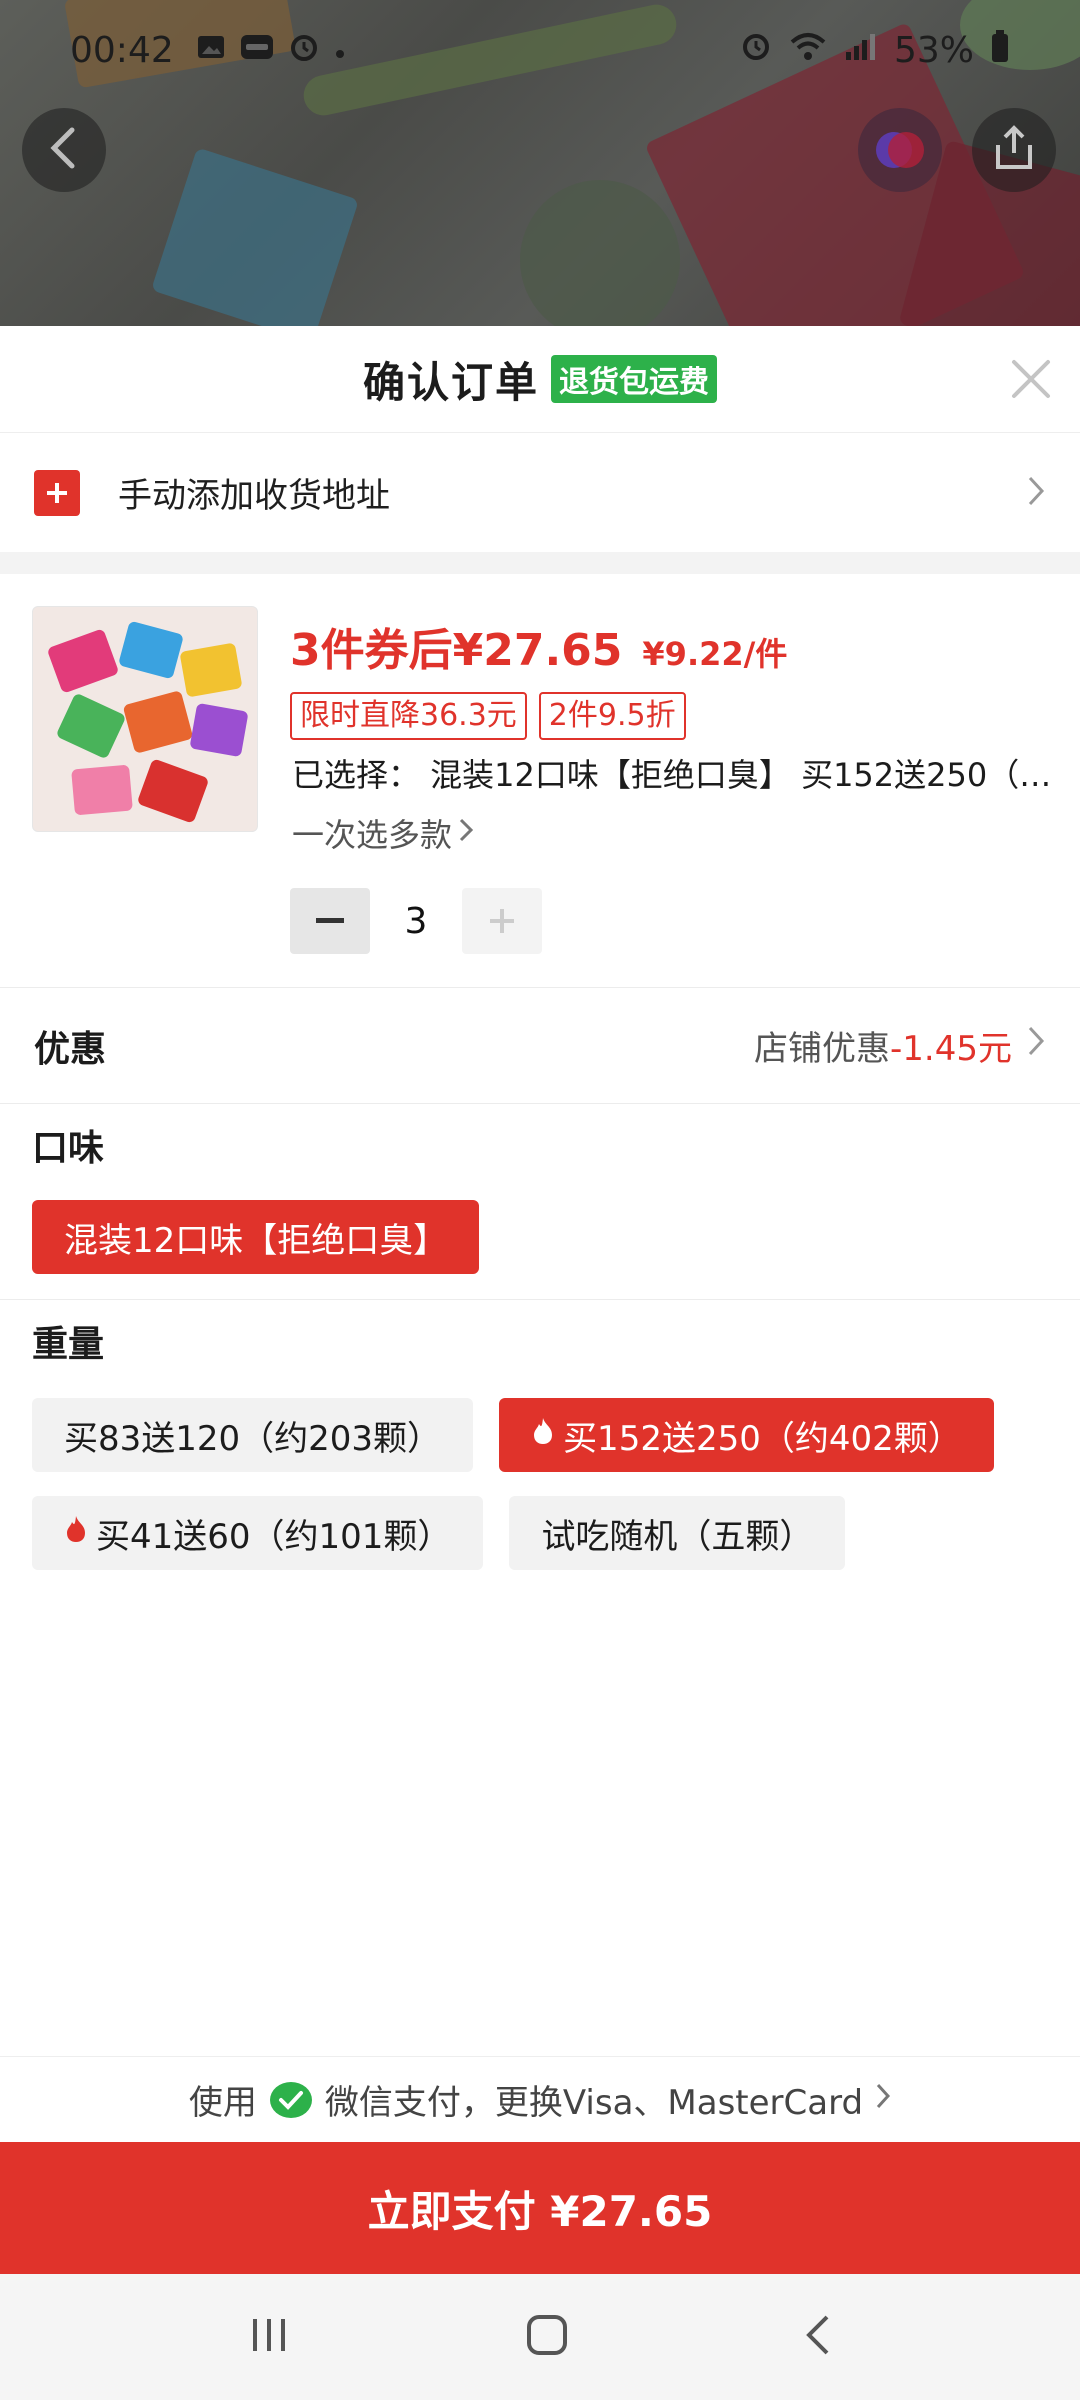  Describe the element at coordinates (68, 1148) in the screenshot. I see `flavor-label: 口味` at that location.